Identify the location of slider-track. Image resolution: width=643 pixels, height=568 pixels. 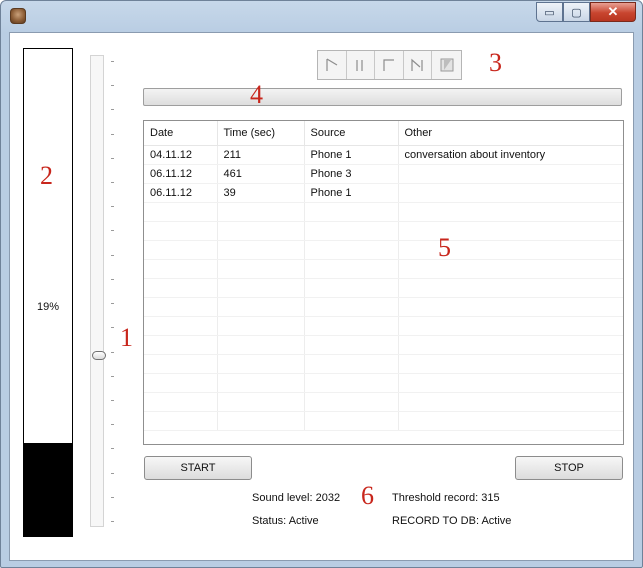
(97, 291).